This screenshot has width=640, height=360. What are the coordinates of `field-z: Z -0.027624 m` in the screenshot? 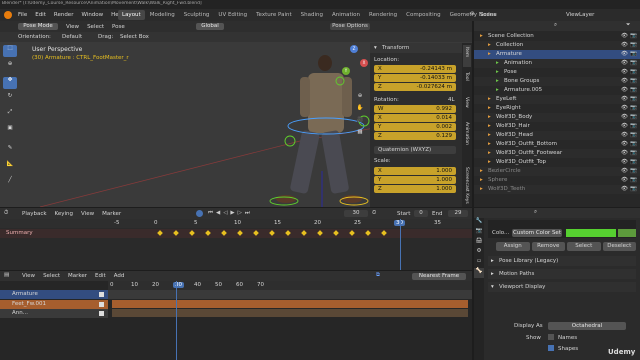 It's located at (415, 87).